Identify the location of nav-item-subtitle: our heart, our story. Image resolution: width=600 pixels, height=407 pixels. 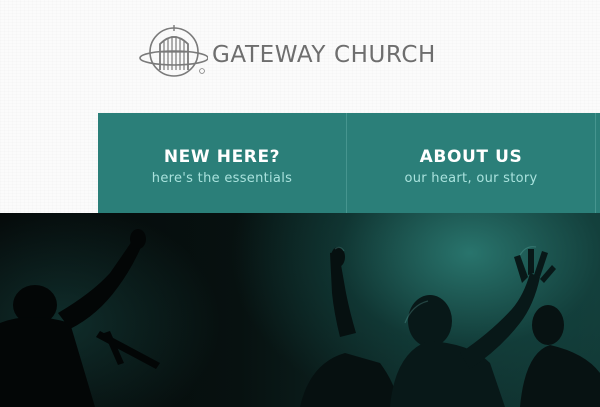
(471, 178).